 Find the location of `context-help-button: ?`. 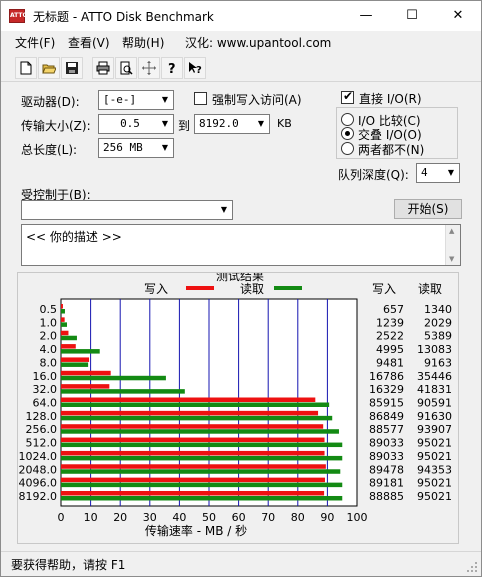

context-help-button: ? is located at coordinates (195, 68).